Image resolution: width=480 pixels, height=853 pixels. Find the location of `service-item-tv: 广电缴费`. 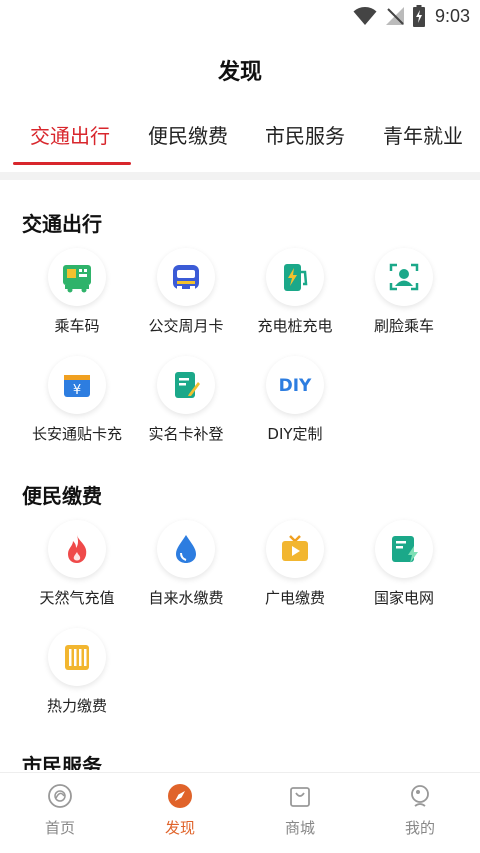

service-item-tv: 广电缴费 is located at coordinates (295, 568).